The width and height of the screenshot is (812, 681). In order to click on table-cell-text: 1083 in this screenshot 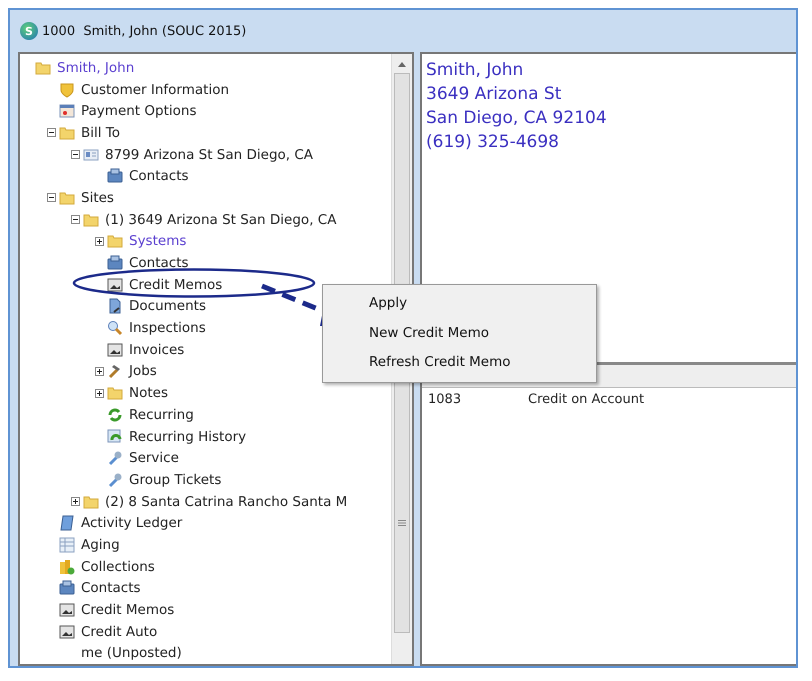, I will do `click(445, 399)`.